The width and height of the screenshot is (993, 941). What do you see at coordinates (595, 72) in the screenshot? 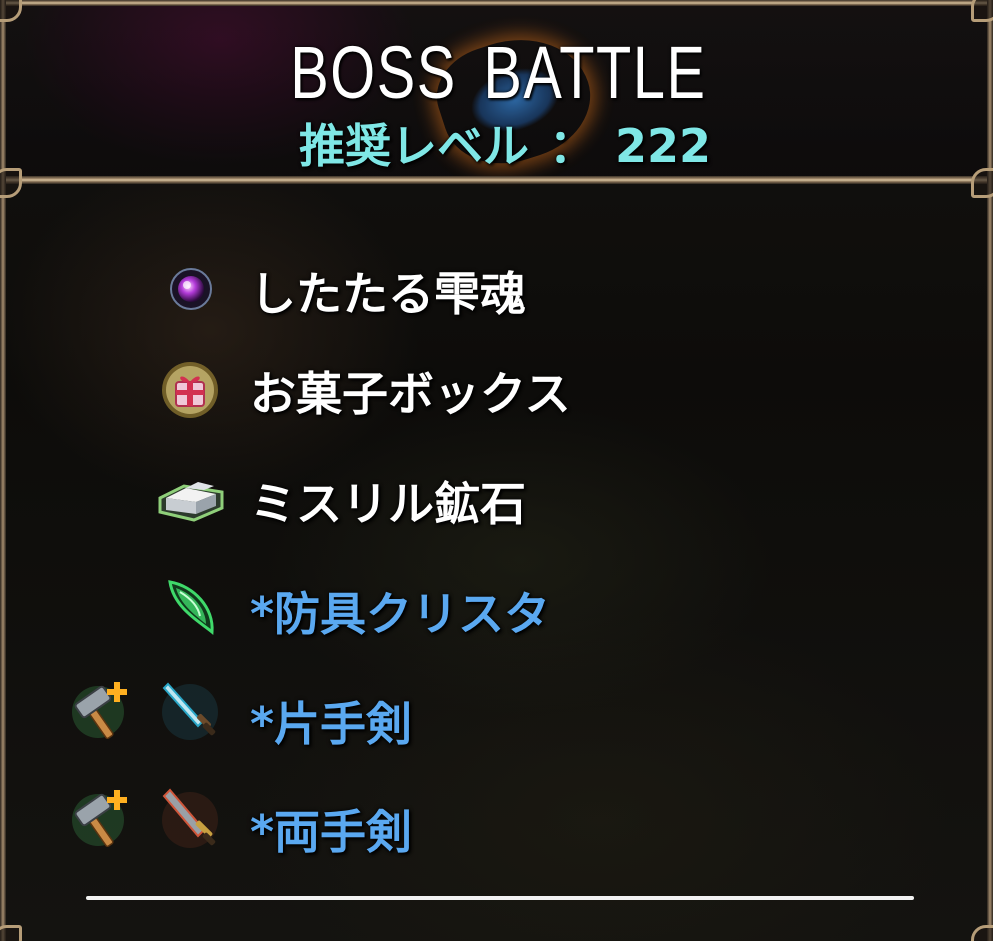
I see `title-battle: BATTLE` at bounding box center [595, 72].